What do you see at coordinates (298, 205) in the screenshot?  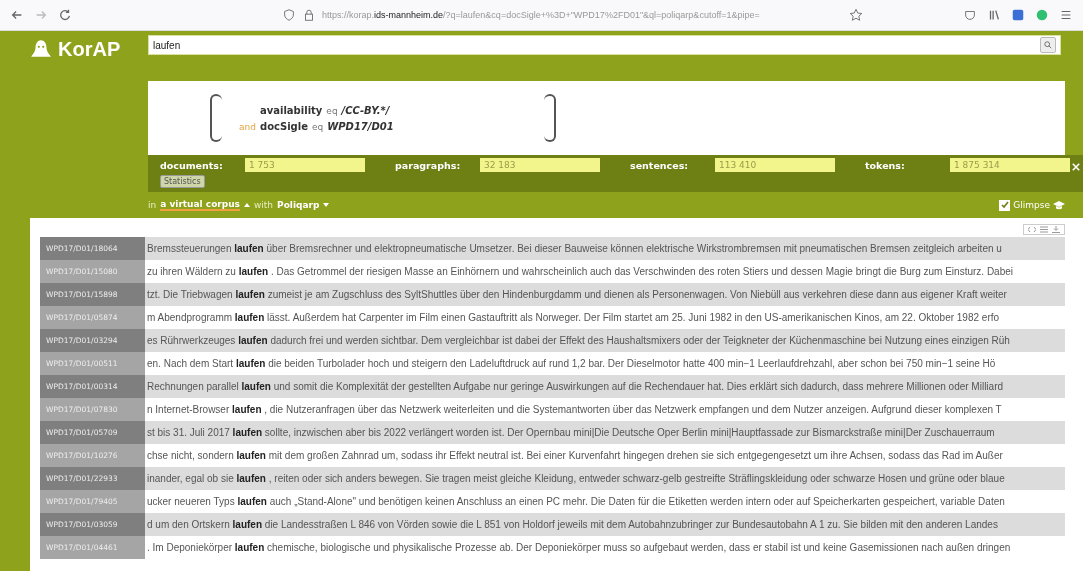 I see `query-language-link: Poliqarp` at bounding box center [298, 205].